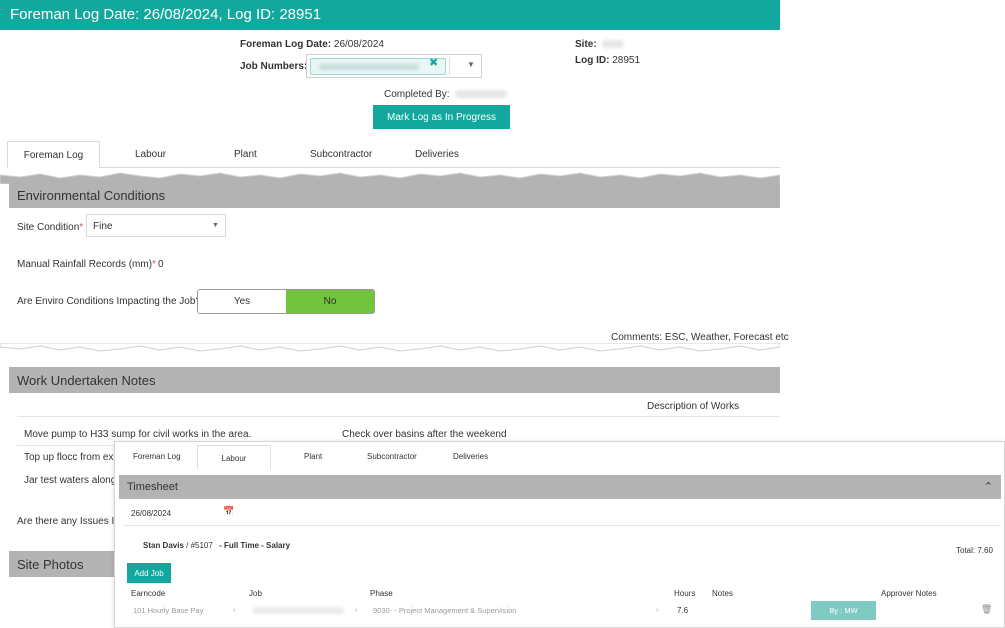  I want to click on col-notes: Notes, so click(722, 593).